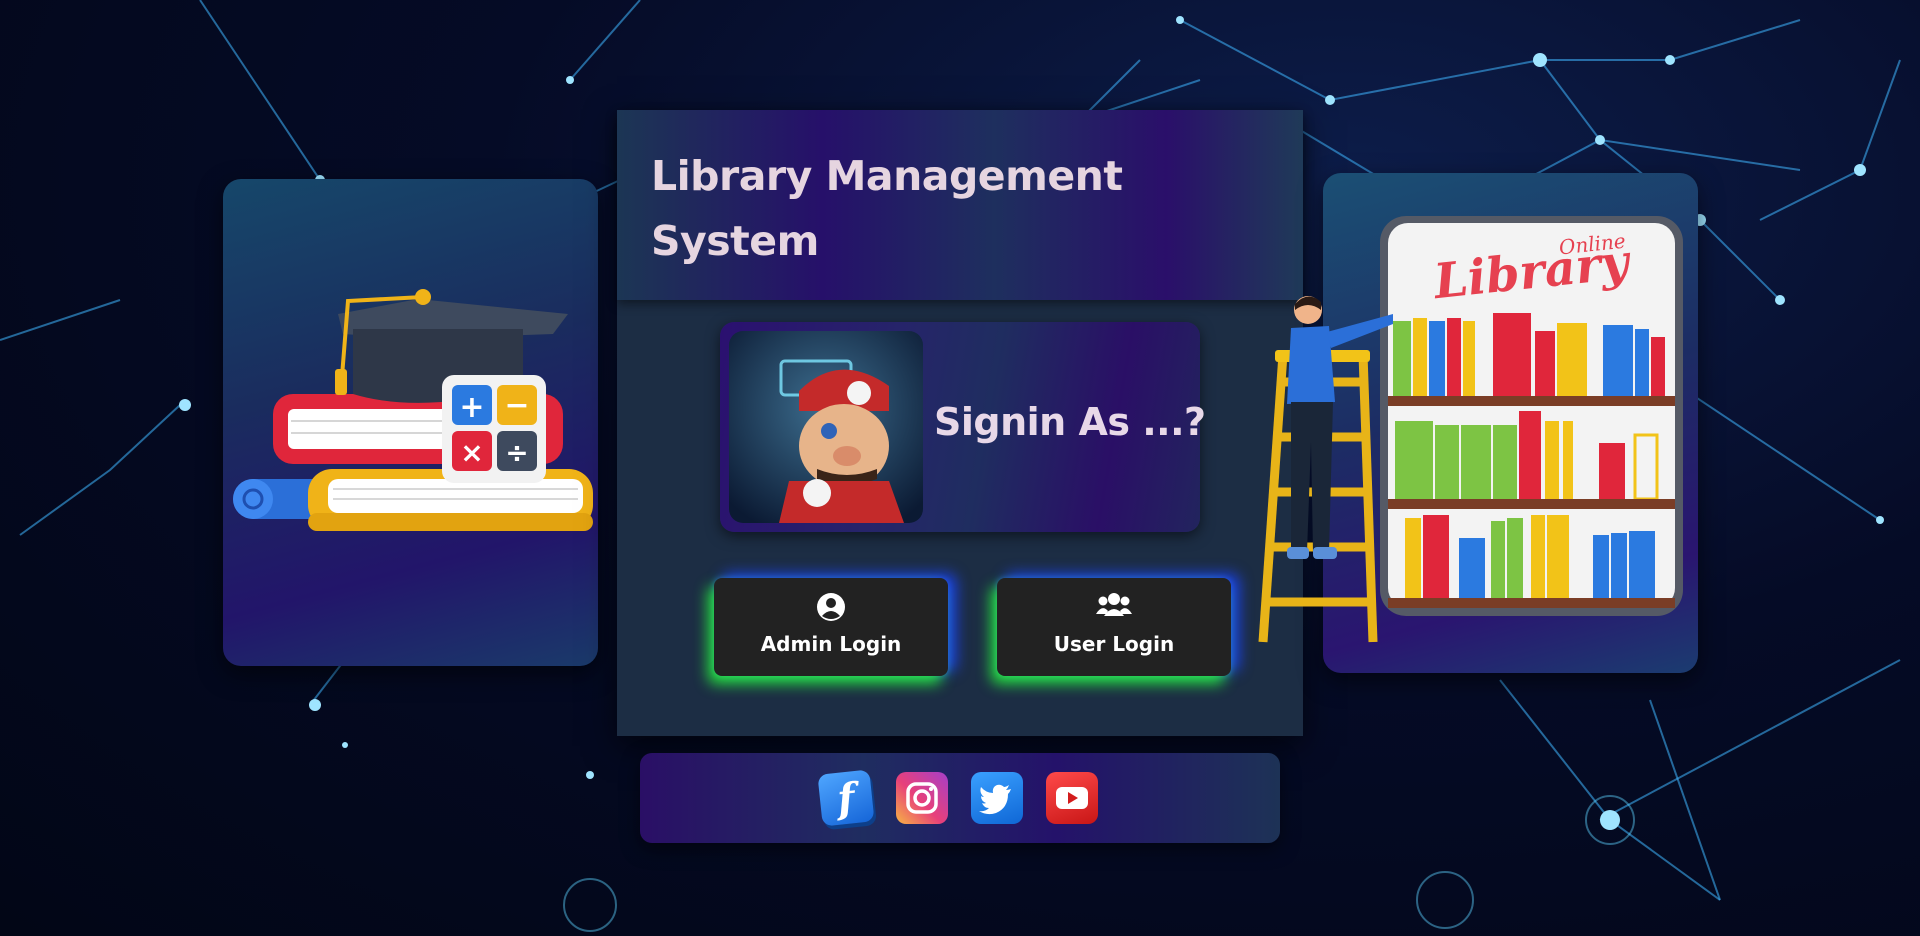 This screenshot has width=1920, height=936. What do you see at coordinates (831, 609) in the screenshot?
I see `user-circle-icon` at bounding box center [831, 609].